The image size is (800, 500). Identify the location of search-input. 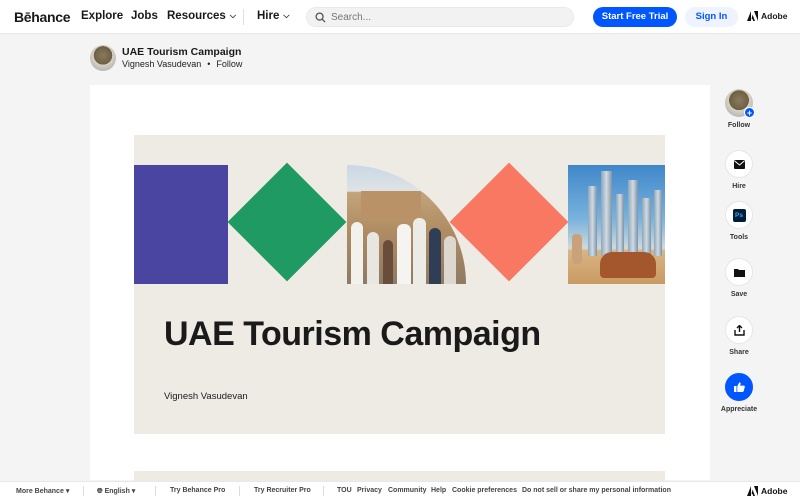
(446, 17).